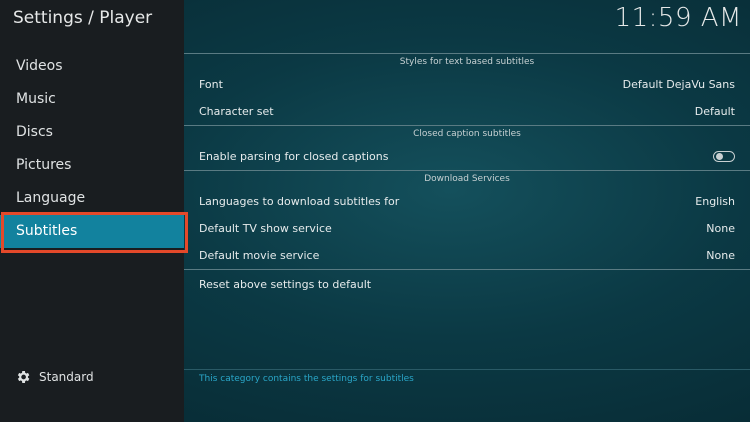 This screenshot has height=422, width=750. What do you see at coordinates (259, 255) in the screenshot?
I see `setting-movie-service-label: Default movie service` at bounding box center [259, 255].